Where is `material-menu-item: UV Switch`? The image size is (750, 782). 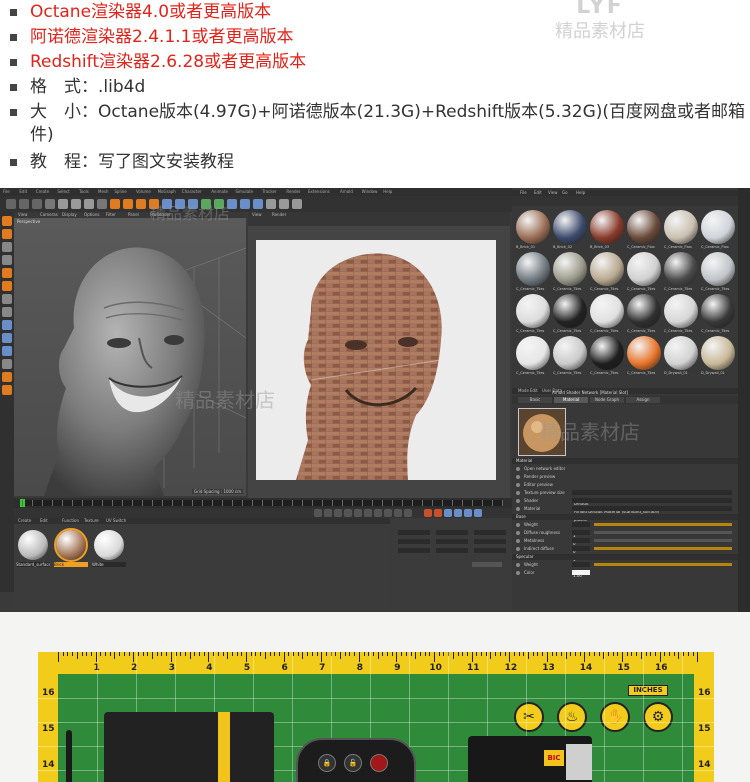 material-menu-item: UV Switch is located at coordinates (116, 520).